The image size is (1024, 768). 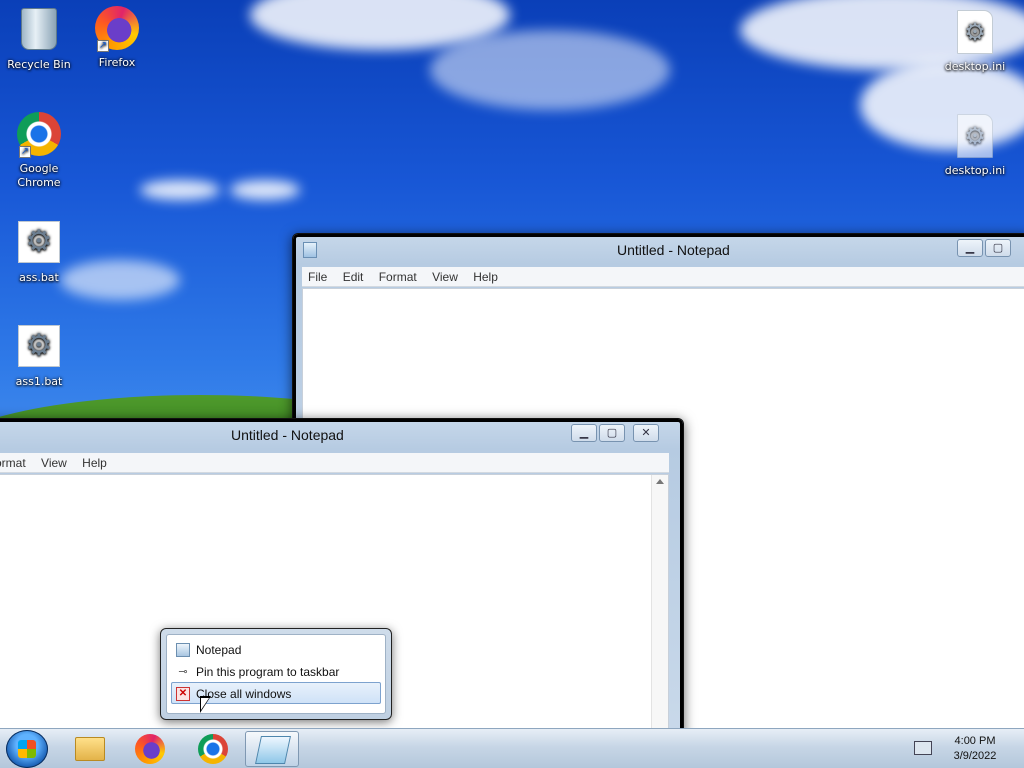 What do you see at coordinates (975, 749) in the screenshot?
I see `system-clock: 4:00 PM 3/9/2022` at bounding box center [975, 749].